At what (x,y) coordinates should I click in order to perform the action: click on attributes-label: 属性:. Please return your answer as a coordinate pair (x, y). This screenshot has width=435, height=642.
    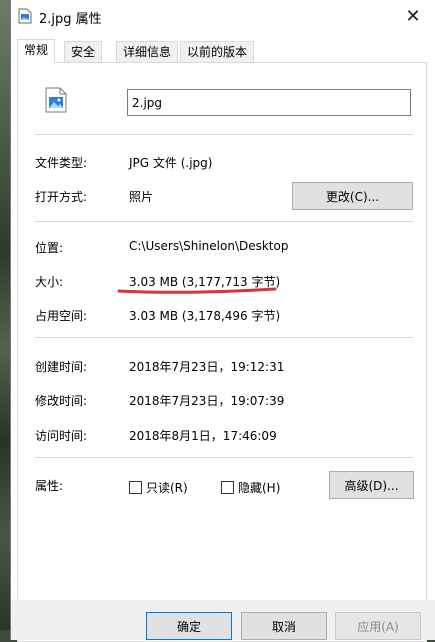
    Looking at the image, I should click on (49, 486).